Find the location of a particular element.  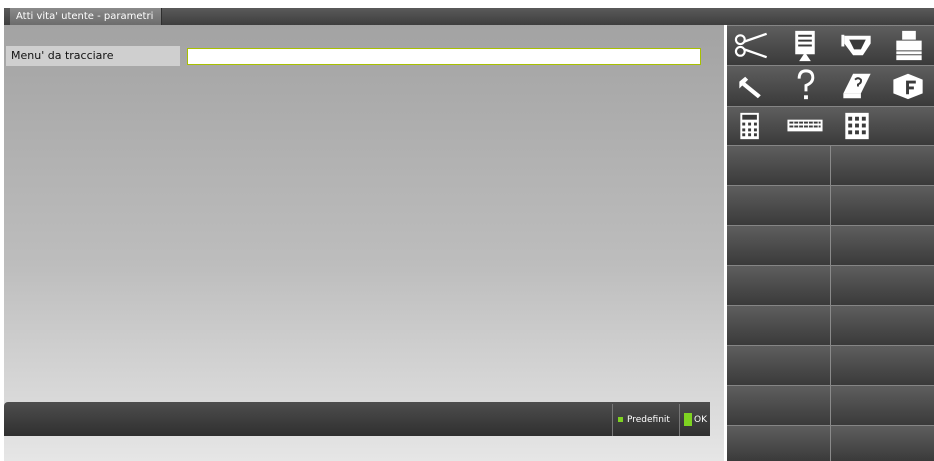

print-button is located at coordinates (908, 45).